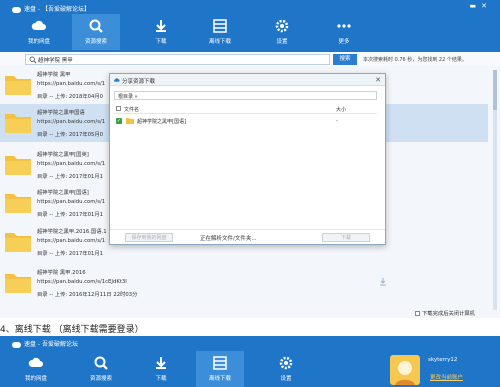 Image resolution: width=500 pixels, height=387 pixels. What do you see at coordinates (495, 90) in the screenshot?
I see `scroll-thumb` at bounding box center [495, 90].